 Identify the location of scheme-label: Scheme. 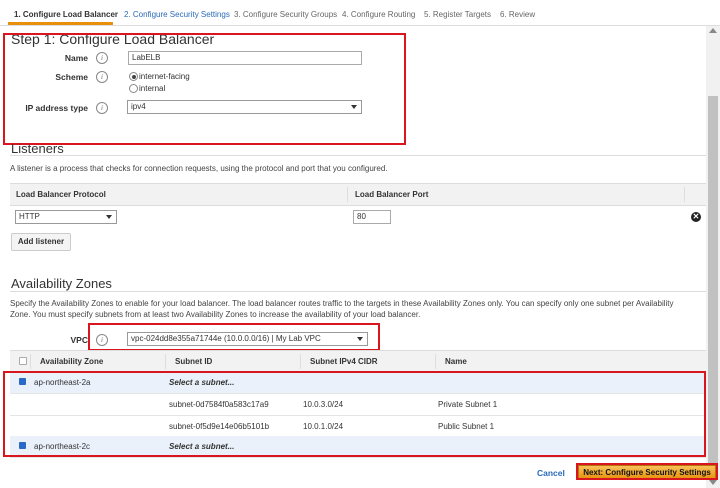
(71, 77).